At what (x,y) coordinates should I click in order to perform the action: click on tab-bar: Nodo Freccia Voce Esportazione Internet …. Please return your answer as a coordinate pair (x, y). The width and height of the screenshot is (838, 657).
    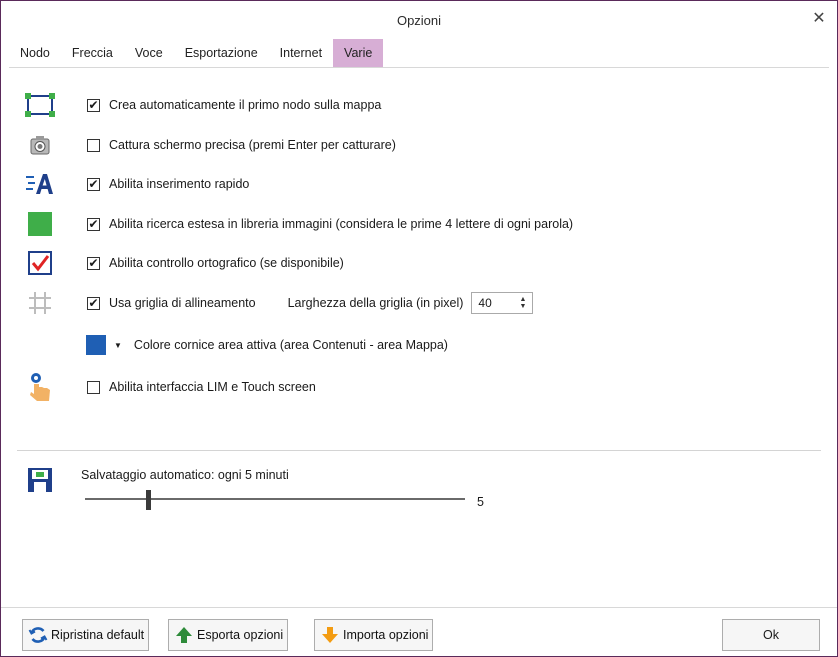
    Looking at the image, I should click on (196, 53).